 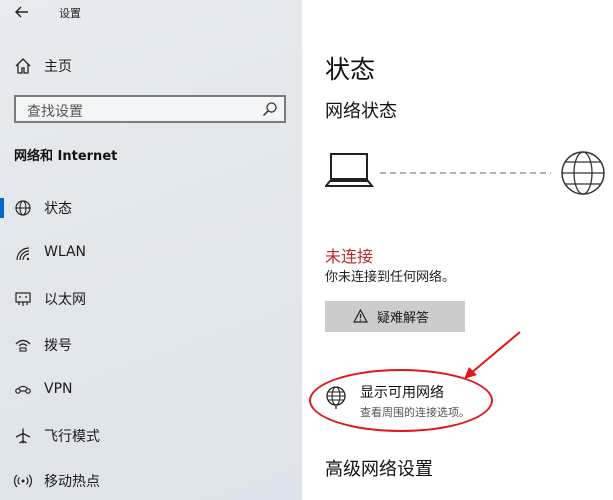 What do you see at coordinates (65, 300) in the screenshot?
I see `sidebar-item-label: 以太网` at bounding box center [65, 300].